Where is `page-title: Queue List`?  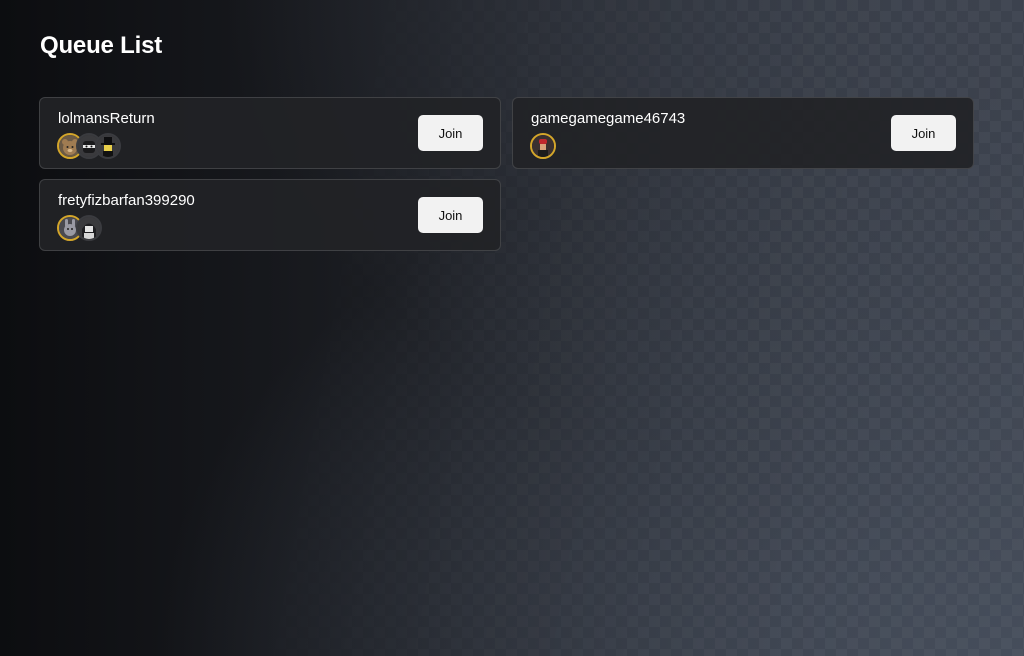 page-title: Queue List is located at coordinates (101, 45).